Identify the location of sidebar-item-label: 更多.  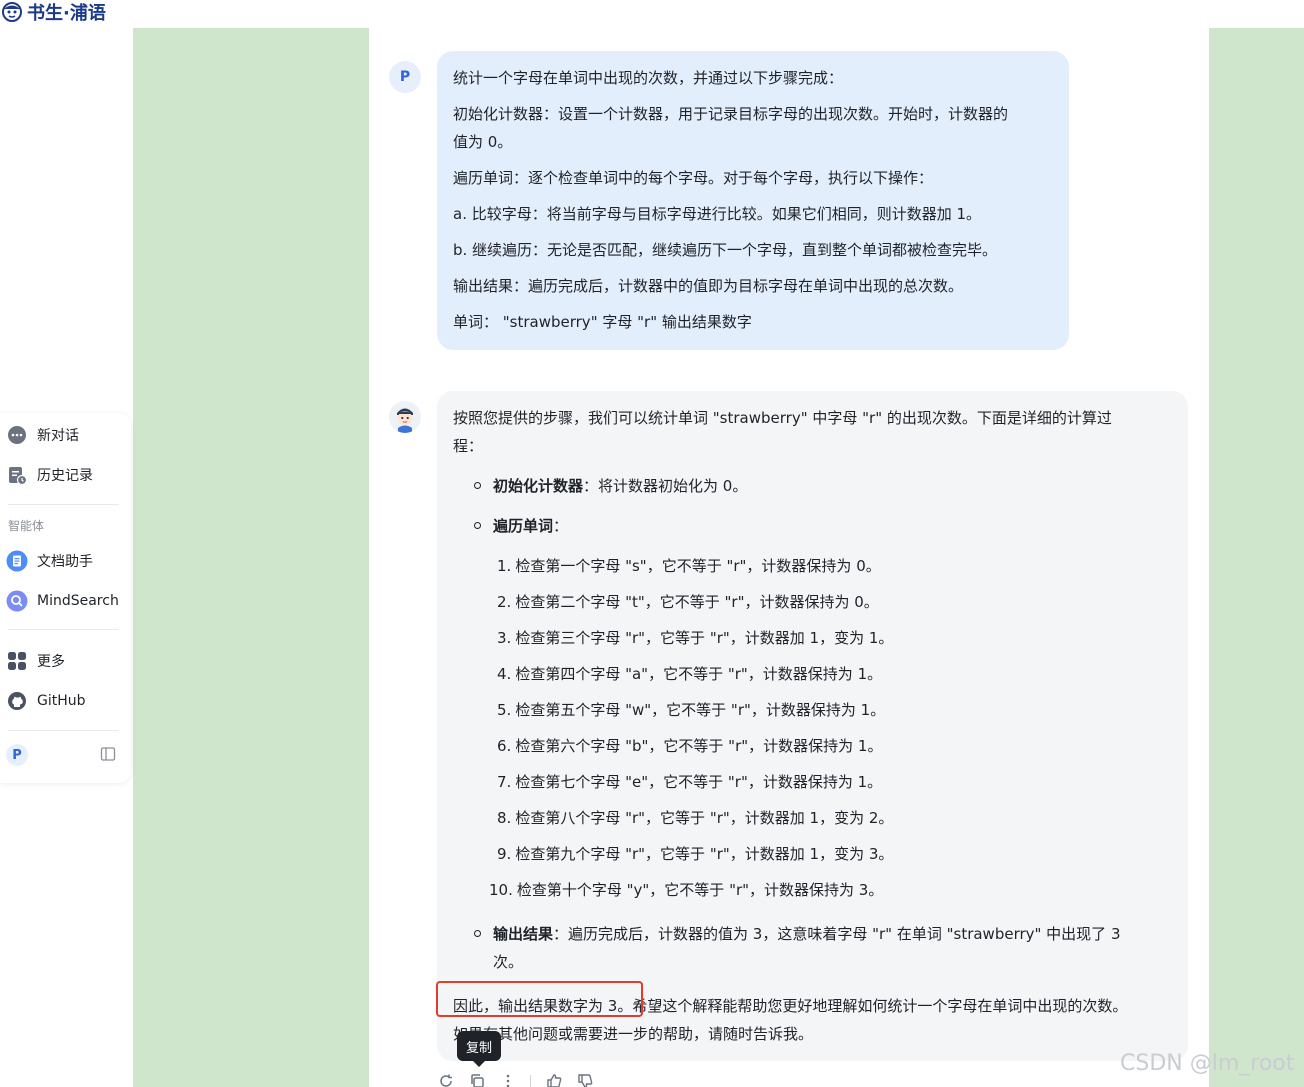
(51, 662).